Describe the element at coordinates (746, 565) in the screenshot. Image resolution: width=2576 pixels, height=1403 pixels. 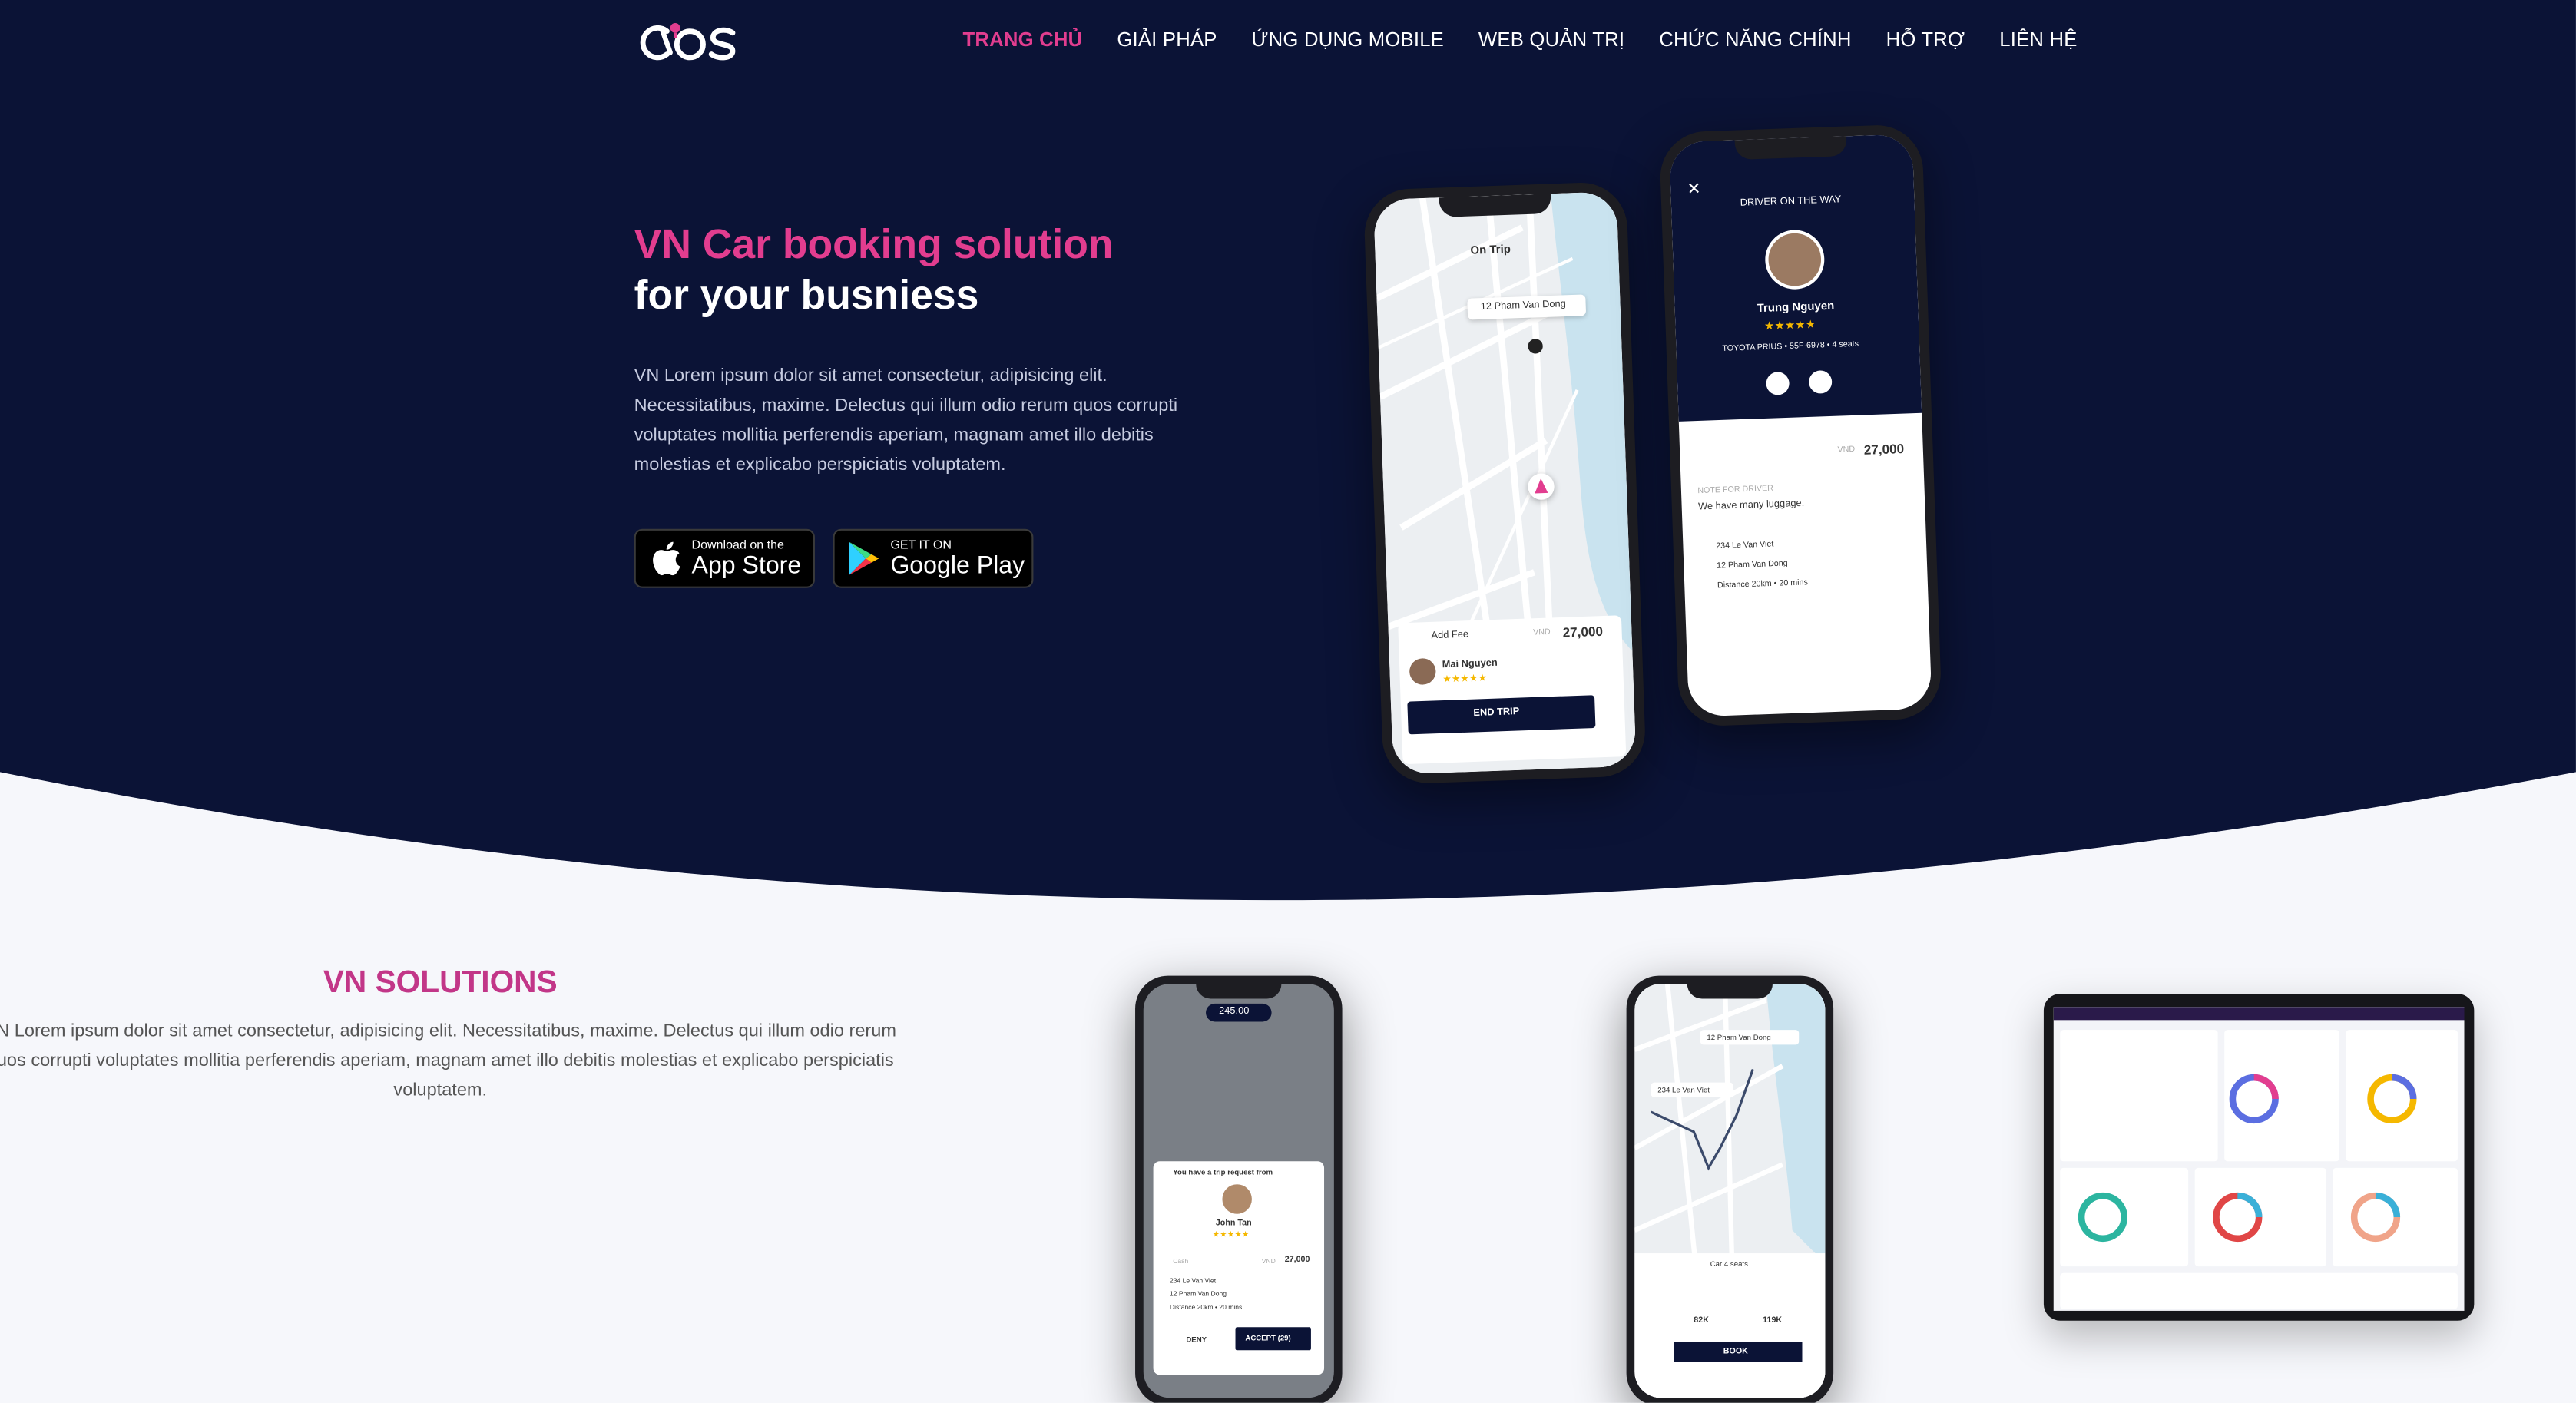
I see `app-store-big: App Store` at that location.